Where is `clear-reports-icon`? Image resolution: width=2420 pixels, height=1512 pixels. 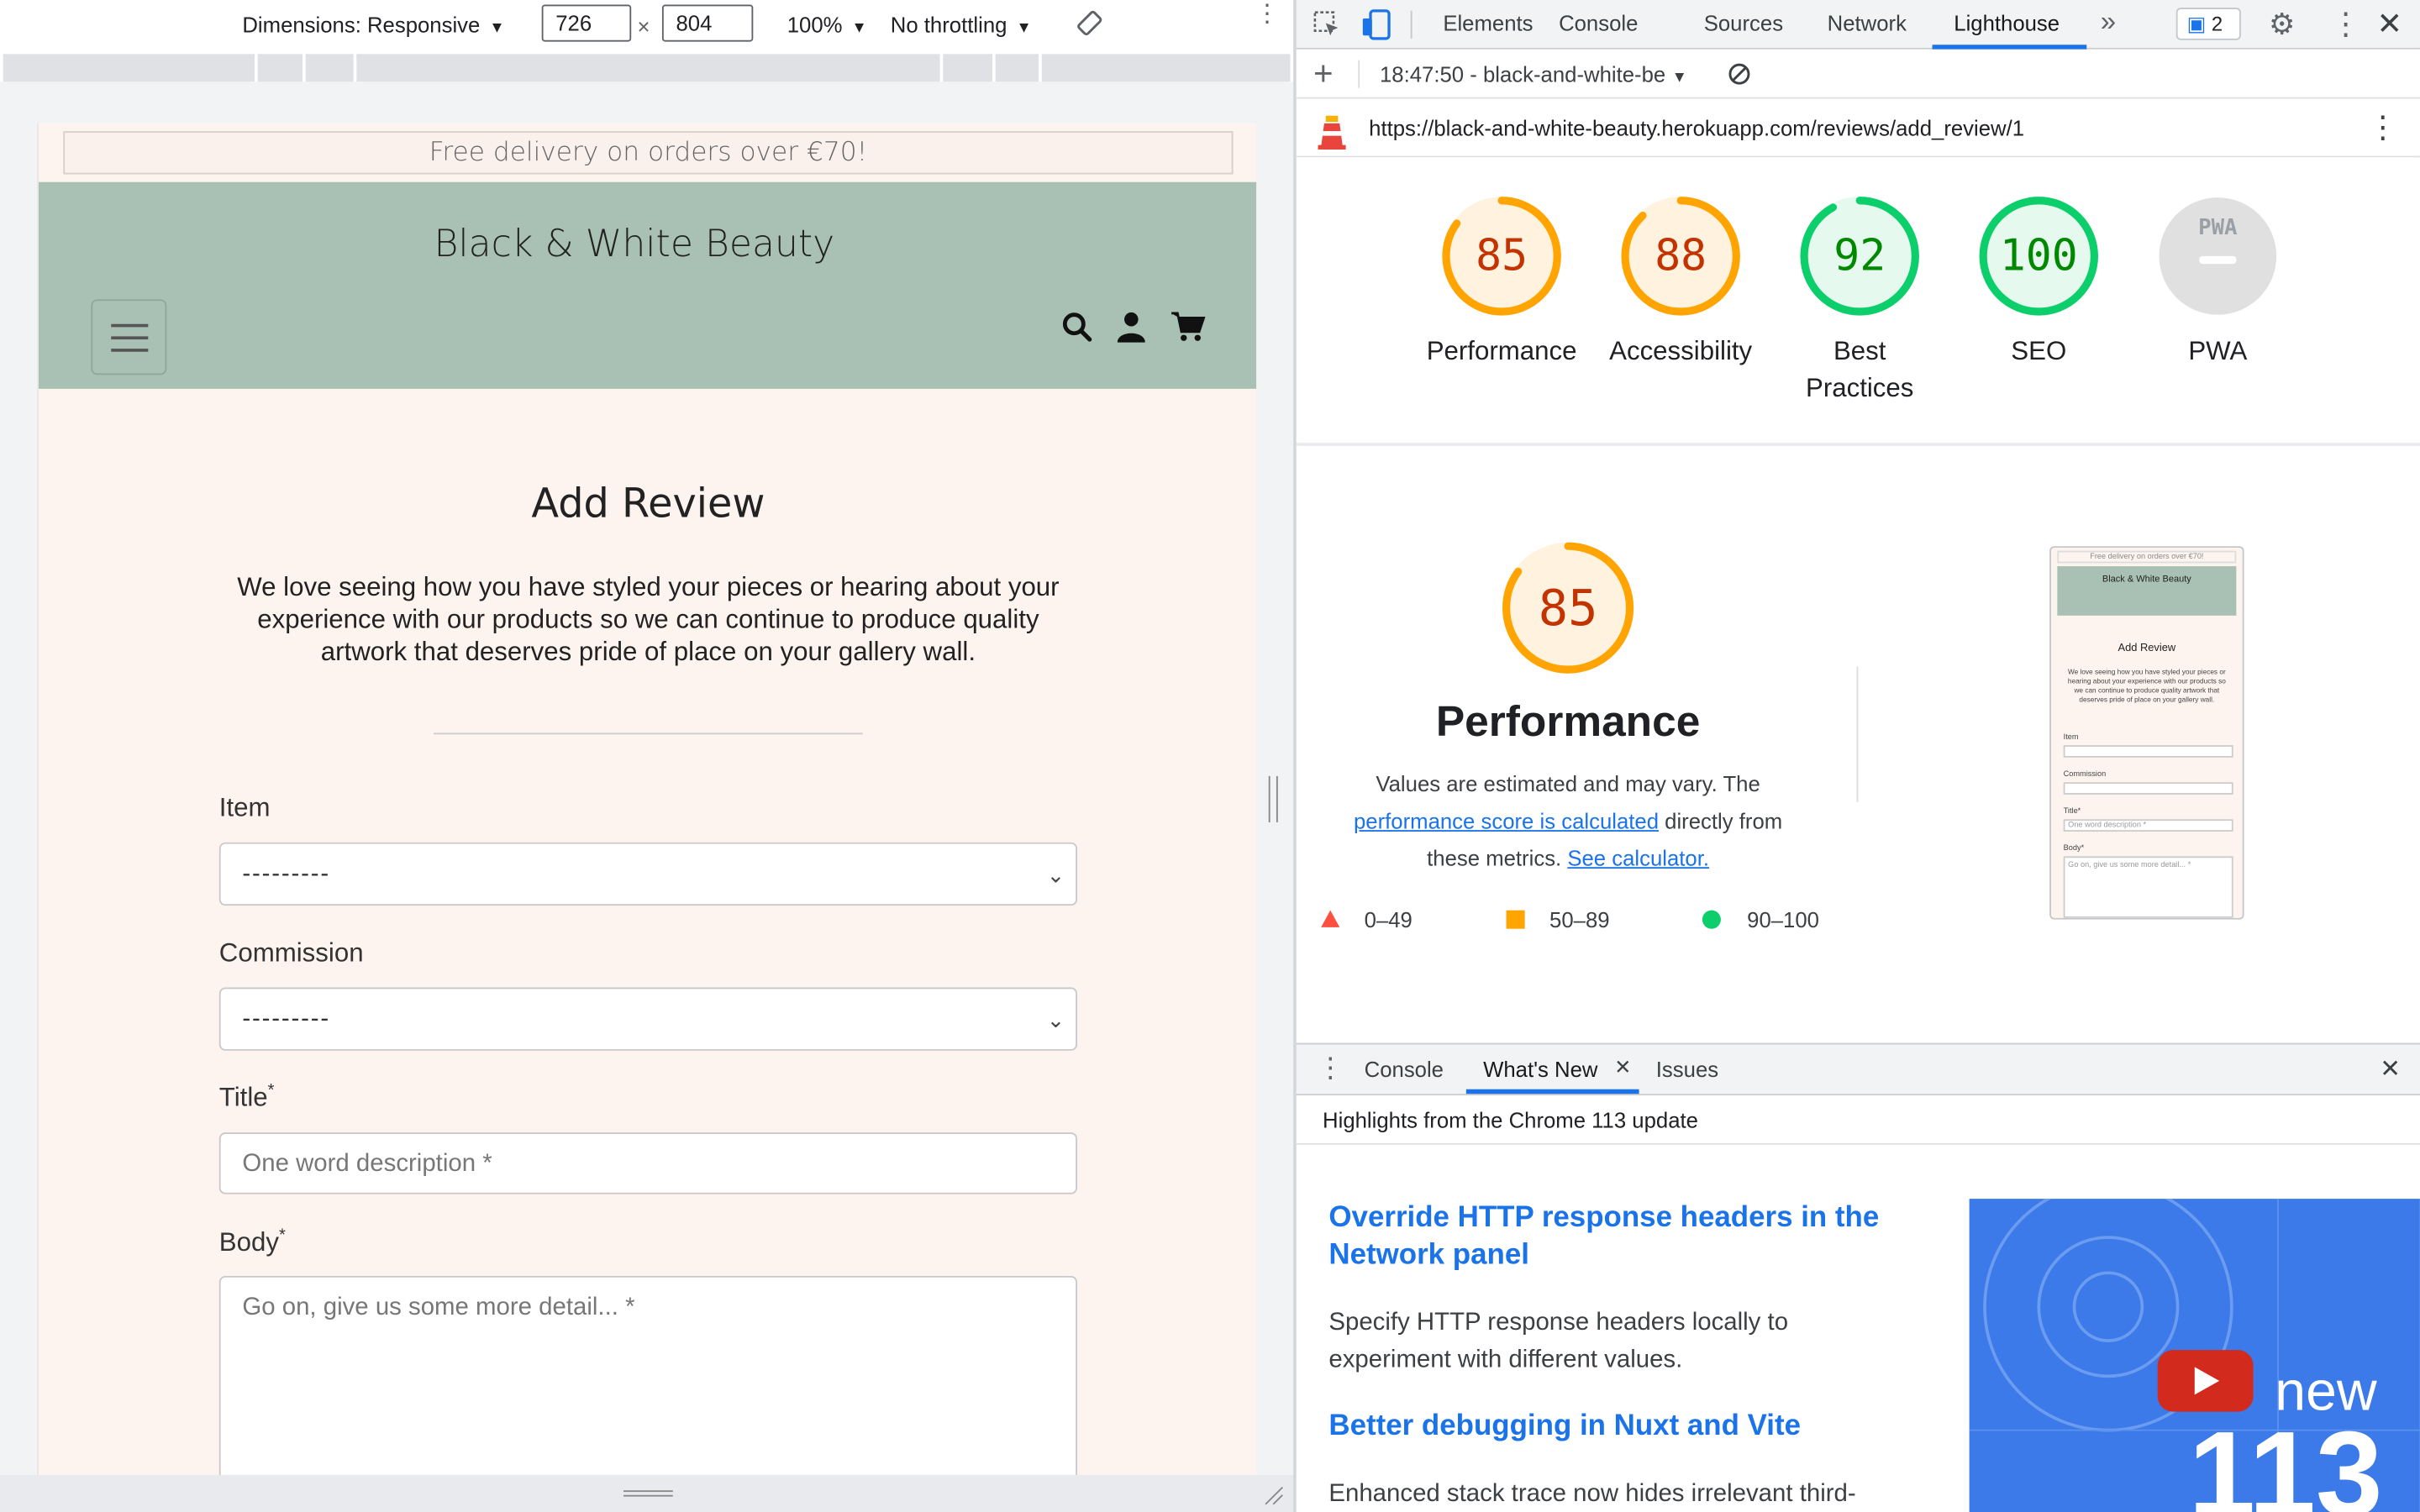
clear-reports-icon is located at coordinates (1739, 76).